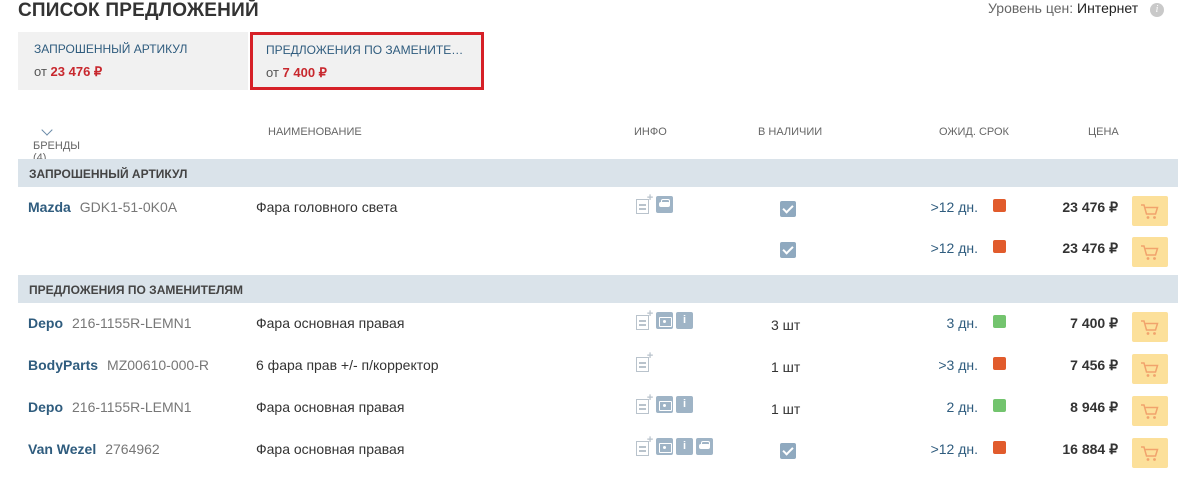 The width and height of the screenshot is (1183, 499). Describe the element at coordinates (962, 407) in the screenshot. I see `delivery-term: 2 дн.` at that location.